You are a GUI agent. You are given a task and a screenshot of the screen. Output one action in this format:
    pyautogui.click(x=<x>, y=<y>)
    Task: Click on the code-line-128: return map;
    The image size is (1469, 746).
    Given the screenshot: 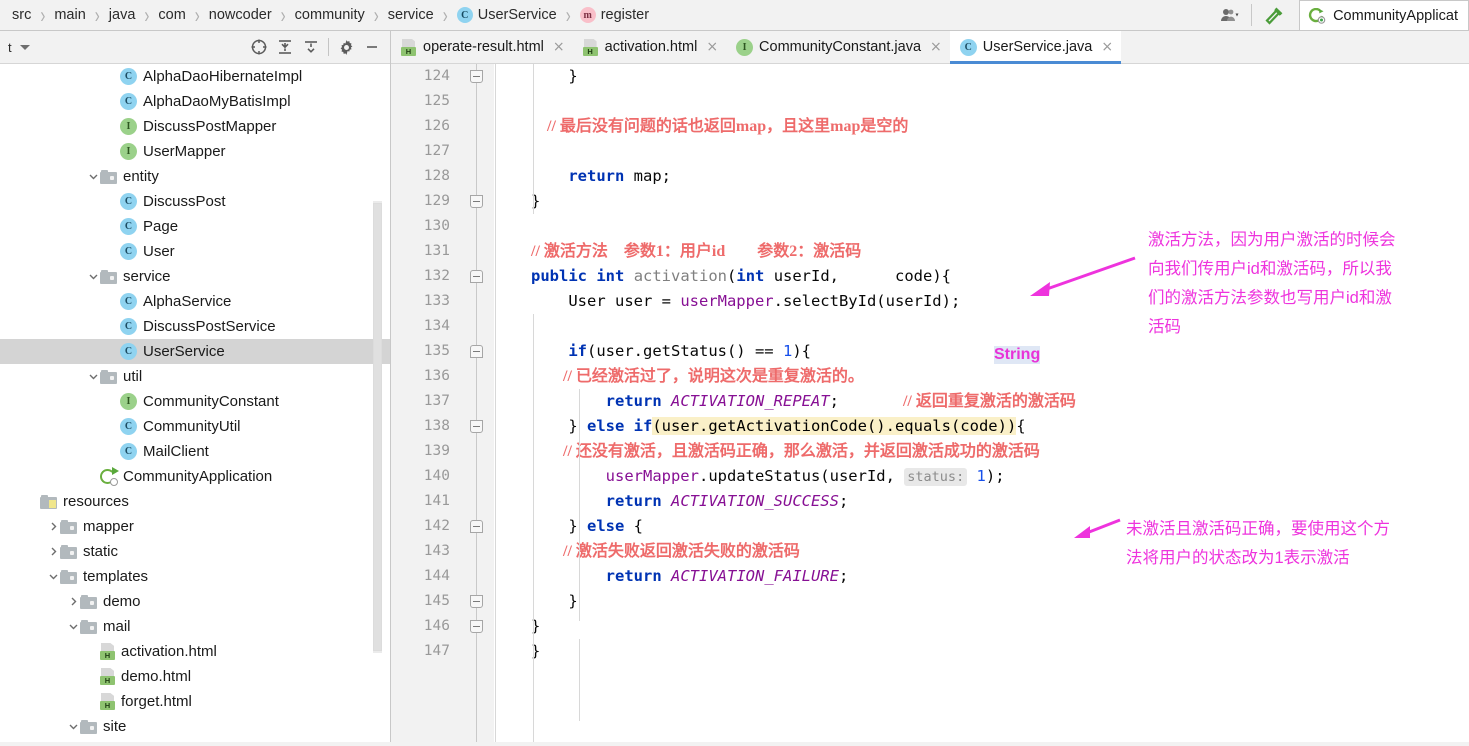 What is the action you would take?
    pyautogui.click(x=619, y=176)
    